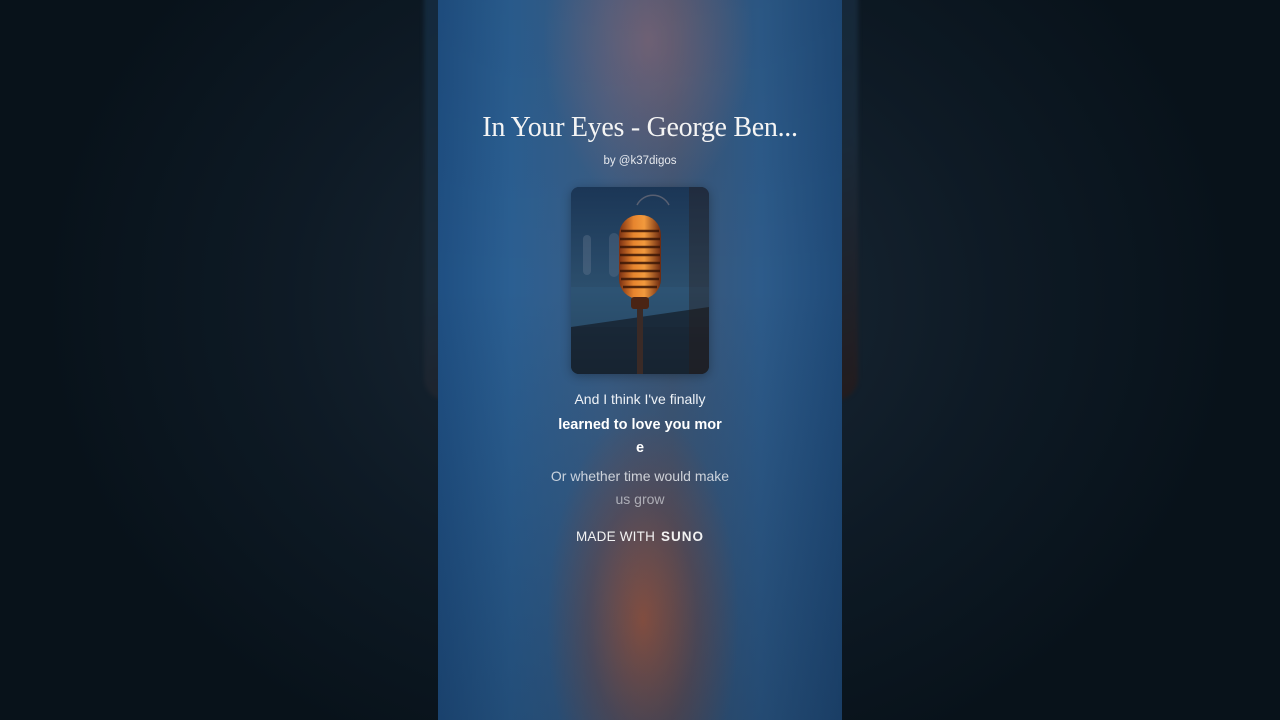 The image size is (1280, 720). I want to click on microphone-icon, so click(640, 280).